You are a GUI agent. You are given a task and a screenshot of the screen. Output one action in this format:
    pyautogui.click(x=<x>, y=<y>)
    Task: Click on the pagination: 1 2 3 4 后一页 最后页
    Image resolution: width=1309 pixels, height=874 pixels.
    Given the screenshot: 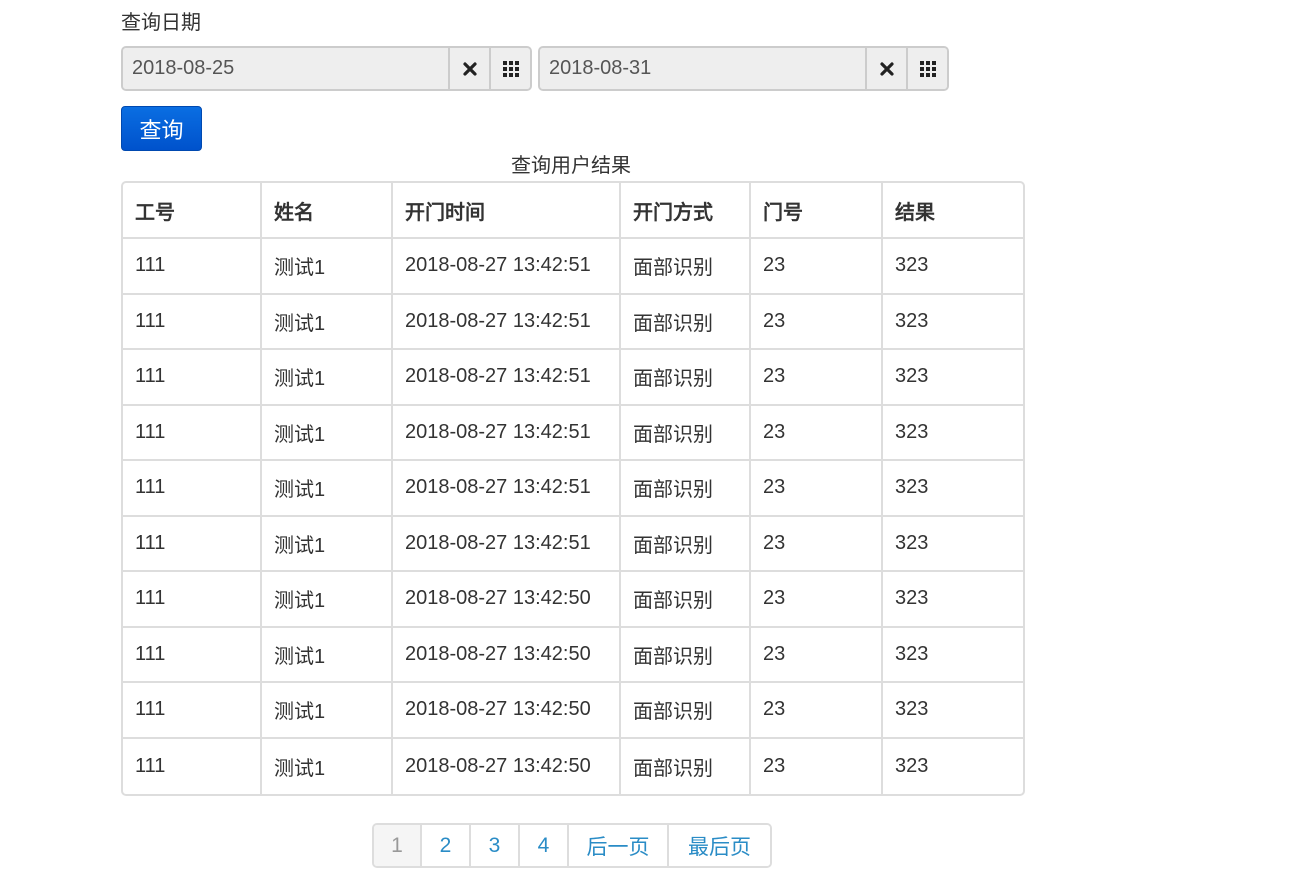 What is the action you would take?
    pyautogui.click(x=572, y=845)
    